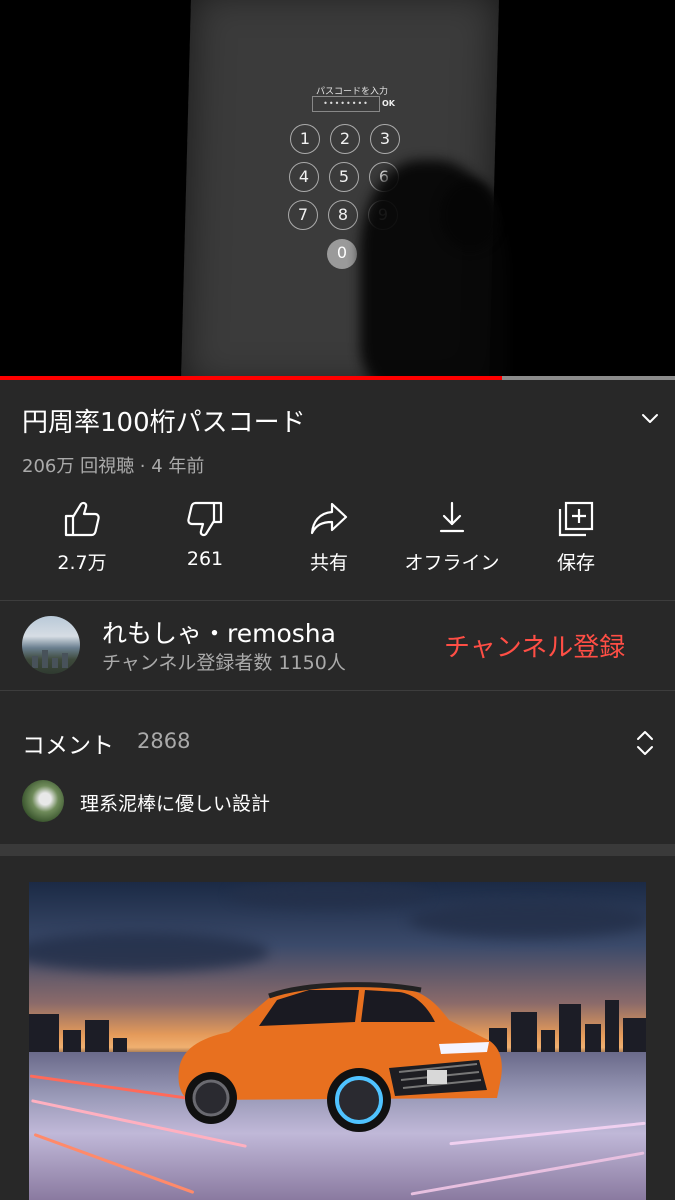 This screenshot has width=675, height=1200. I want to click on expand-collapse-icon, so click(645, 743).